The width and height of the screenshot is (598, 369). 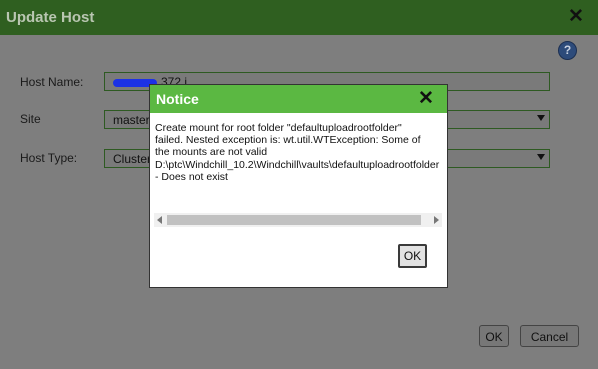 I want to click on update-host-title: Update Host, so click(x=50, y=17).